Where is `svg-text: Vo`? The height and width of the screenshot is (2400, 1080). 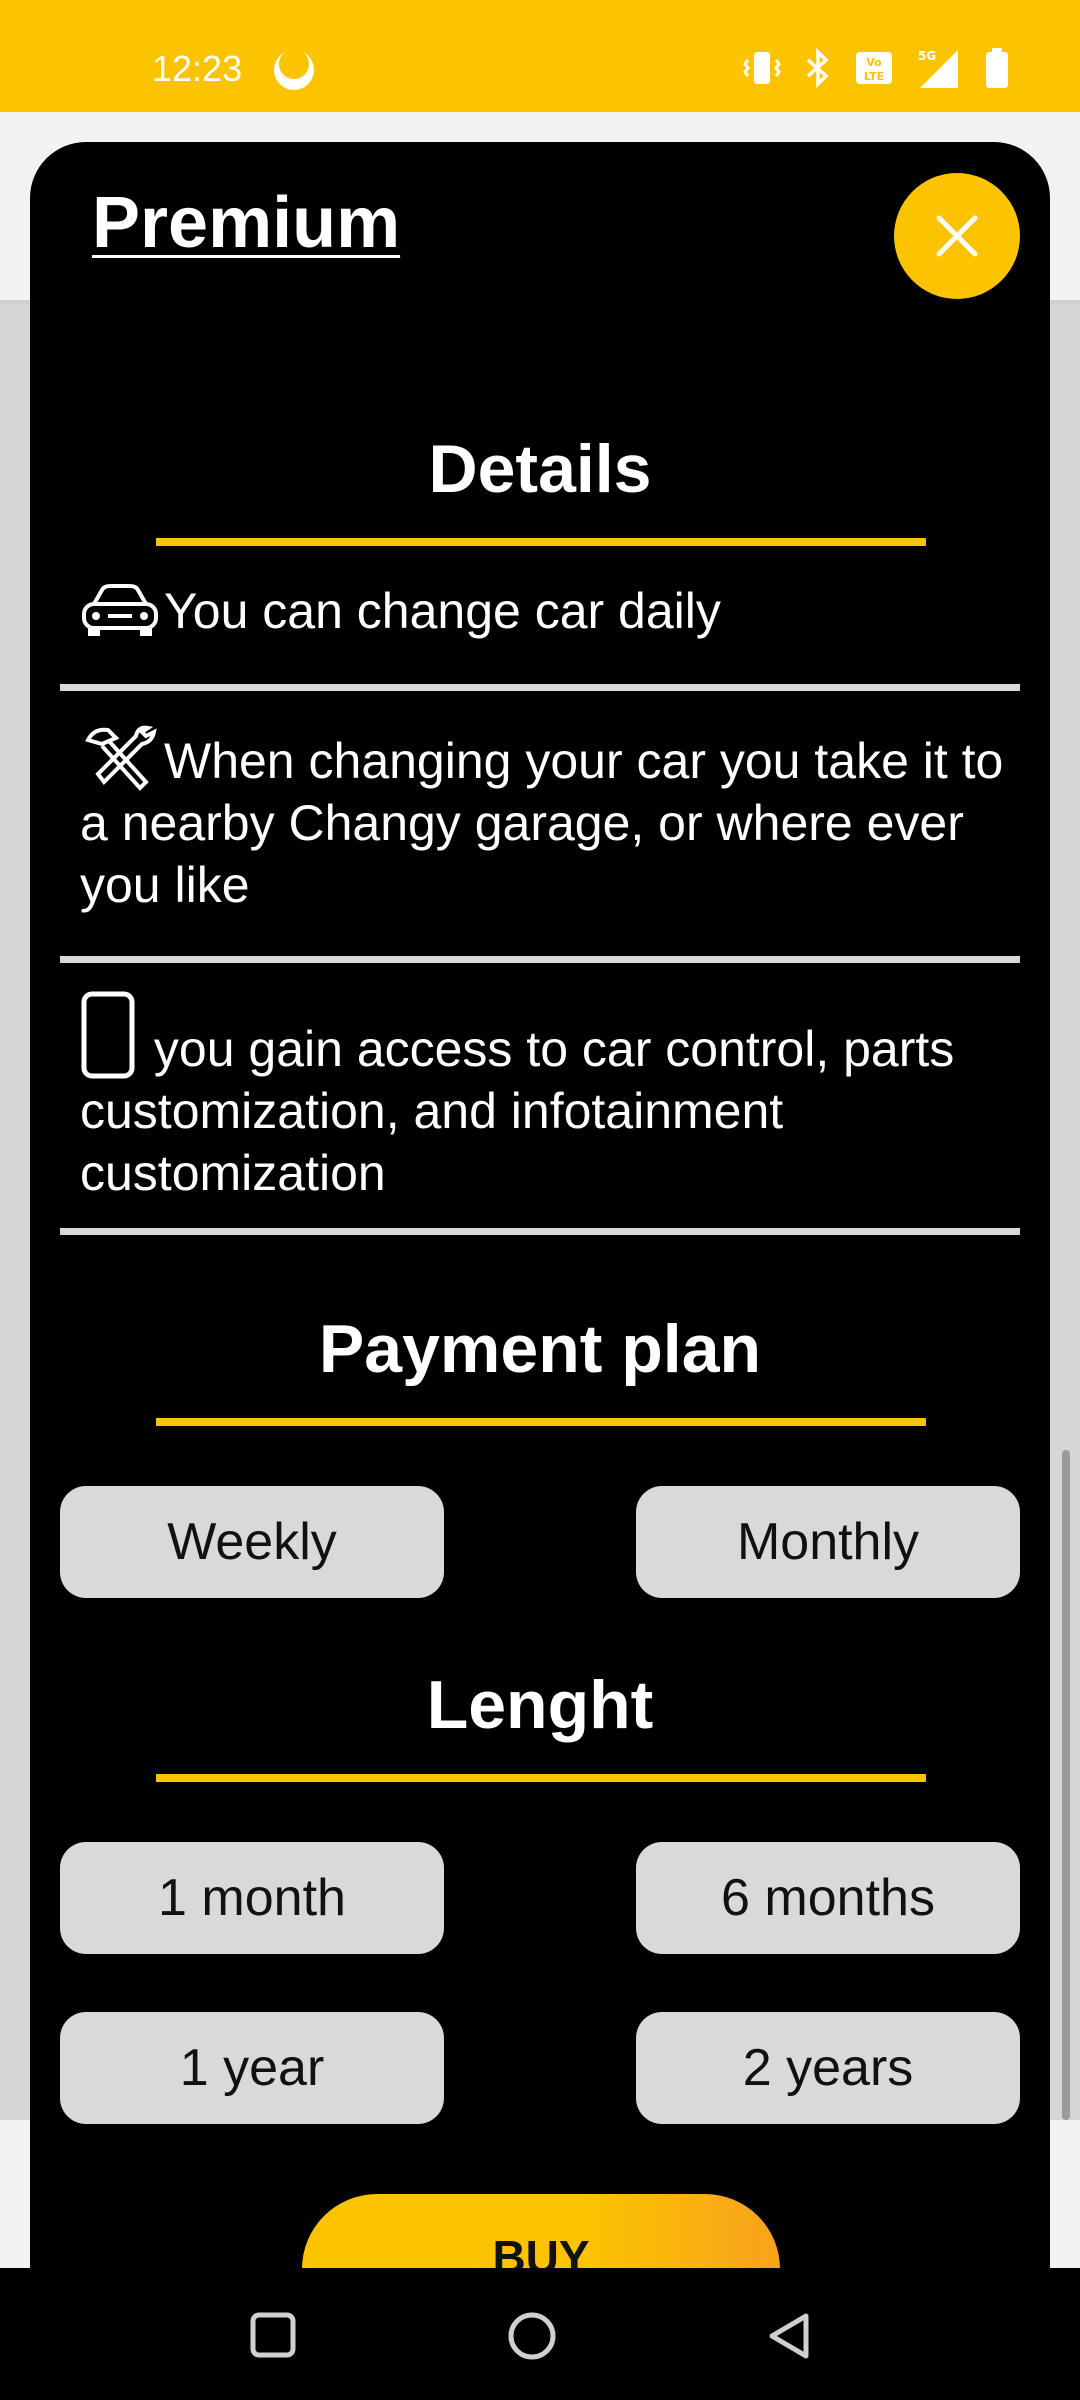 svg-text: Vo is located at coordinates (874, 62).